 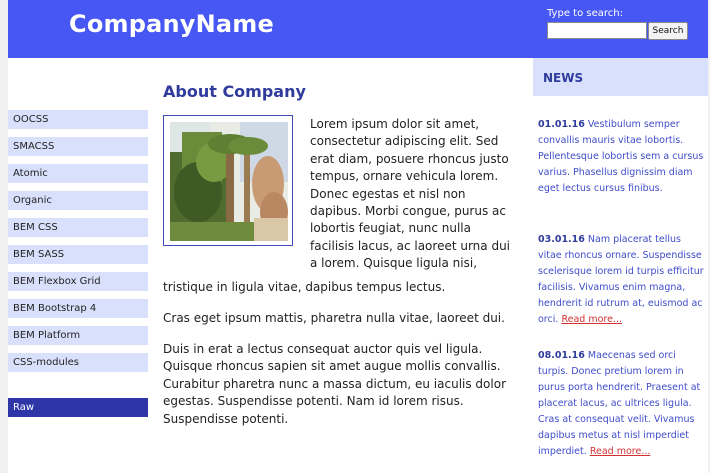 What do you see at coordinates (358, 29) in the screenshot?
I see `site-header: CompanyName Type to search: Search` at bounding box center [358, 29].